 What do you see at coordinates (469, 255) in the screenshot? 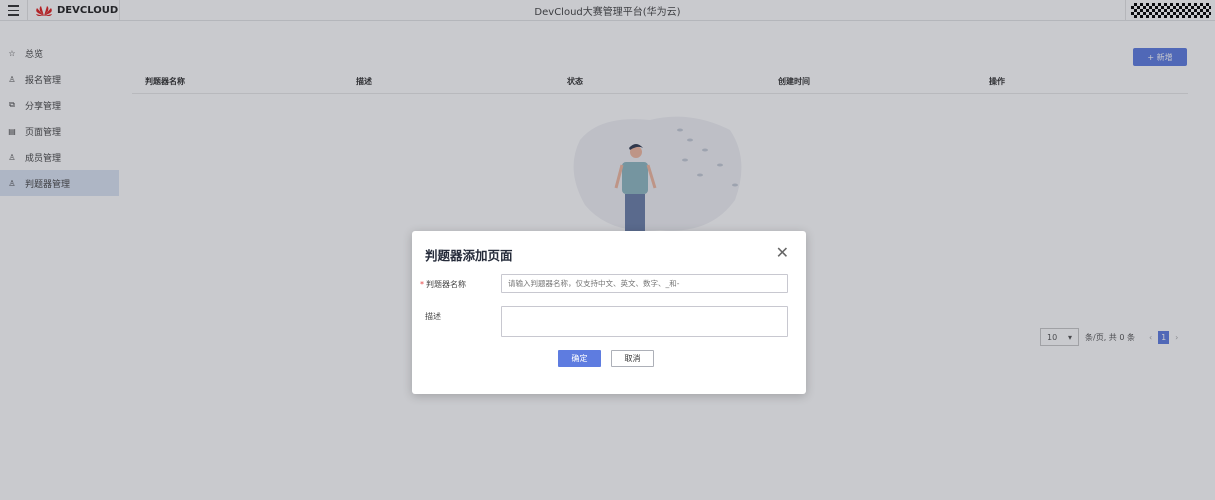
I see `dialog-title: 判题器添加页面` at bounding box center [469, 255].